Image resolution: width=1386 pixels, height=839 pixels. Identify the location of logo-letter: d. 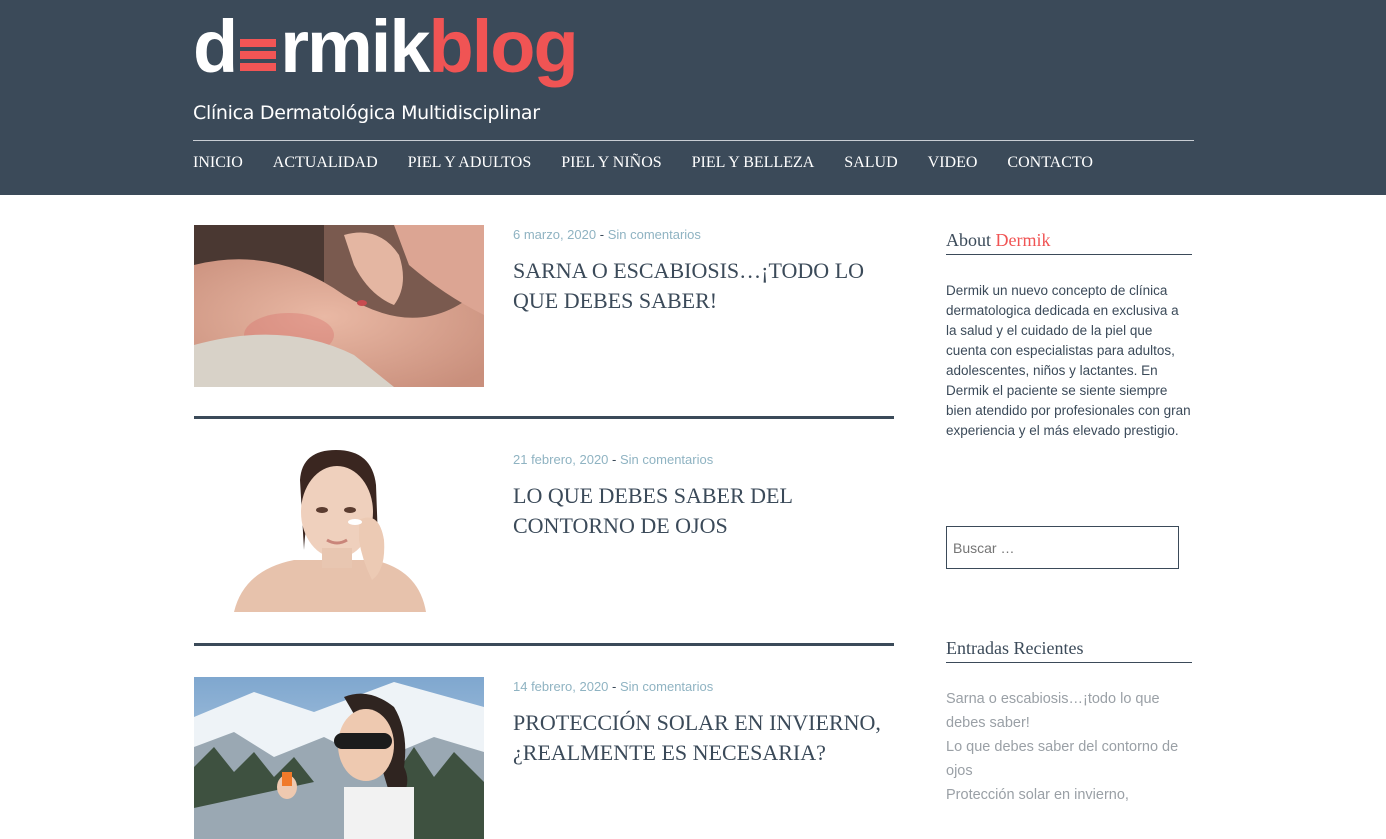
(215, 46).